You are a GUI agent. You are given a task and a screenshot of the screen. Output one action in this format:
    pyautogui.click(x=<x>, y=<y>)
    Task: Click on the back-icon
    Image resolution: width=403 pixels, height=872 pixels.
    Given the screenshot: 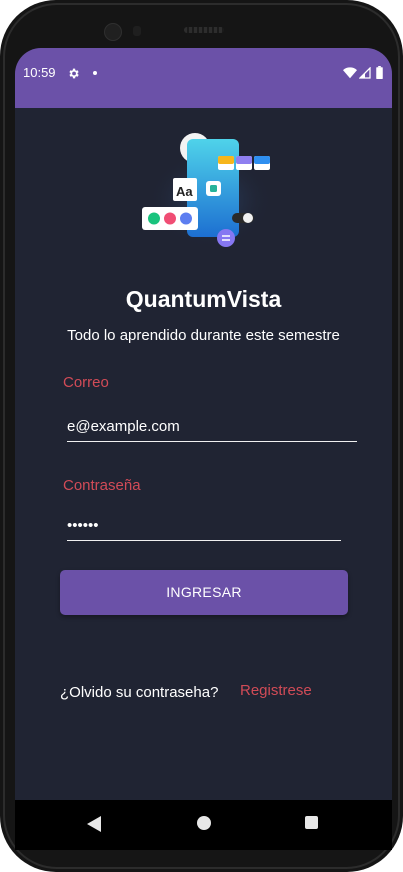 What is the action you would take?
    pyautogui.click(x=94, y=824)
    